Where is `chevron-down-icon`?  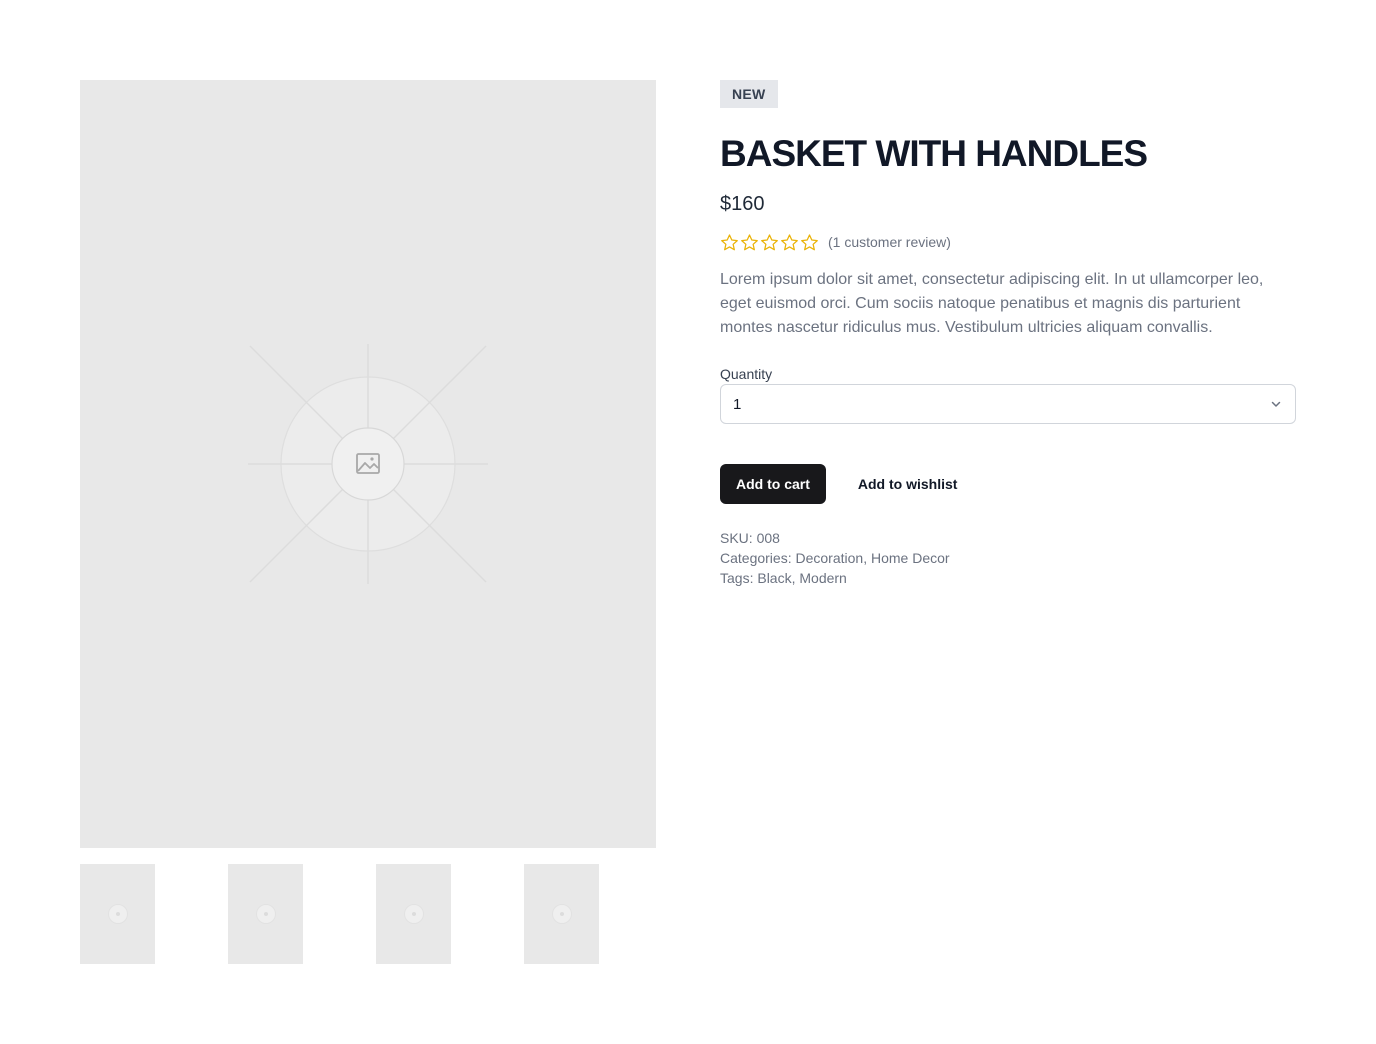 chevron-down-icon is located at coordinates (1276, 404).